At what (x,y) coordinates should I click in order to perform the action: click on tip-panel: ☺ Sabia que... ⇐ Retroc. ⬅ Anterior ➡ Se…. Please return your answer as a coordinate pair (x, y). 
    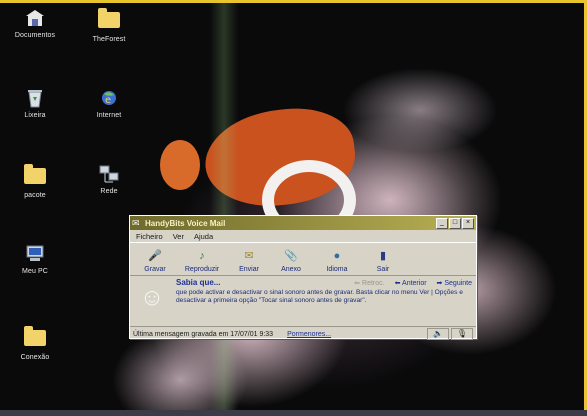
    Looking at the image, I should click on (303, 301).